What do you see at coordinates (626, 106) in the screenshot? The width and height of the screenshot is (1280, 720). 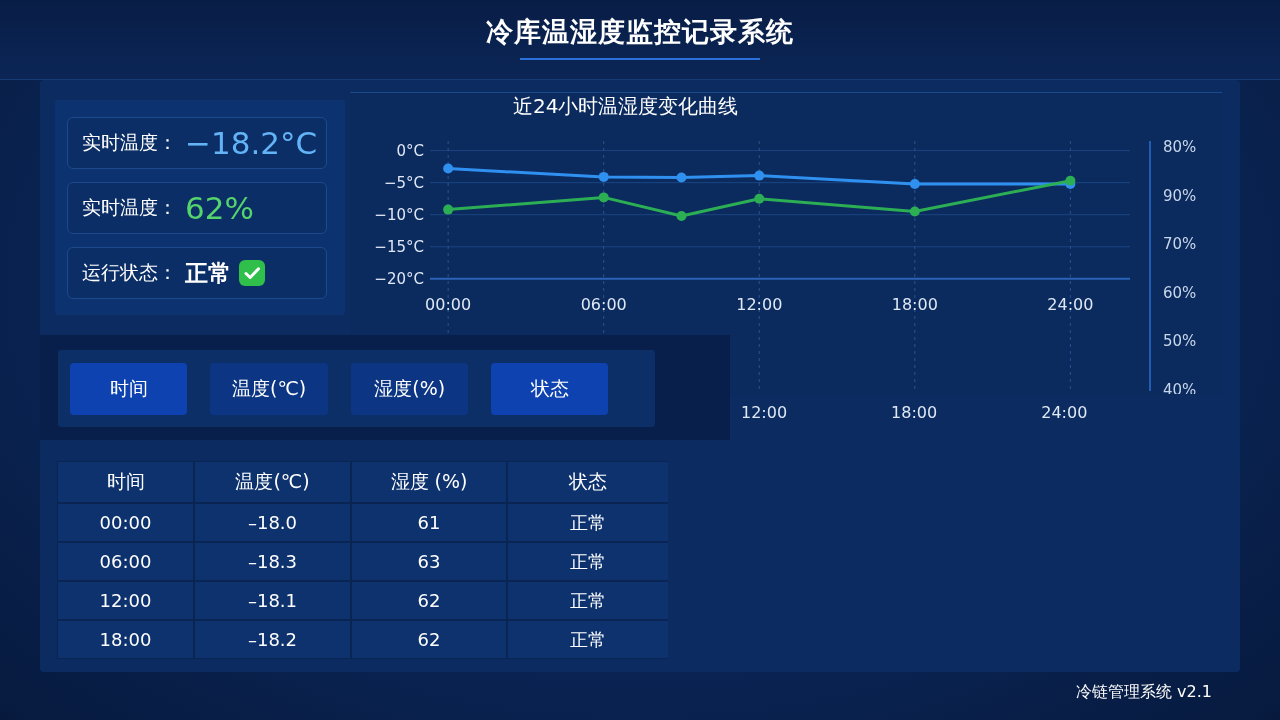 I see `chart-title: 近24小时温湿度变化曲线` at bounding box center [626, 106].